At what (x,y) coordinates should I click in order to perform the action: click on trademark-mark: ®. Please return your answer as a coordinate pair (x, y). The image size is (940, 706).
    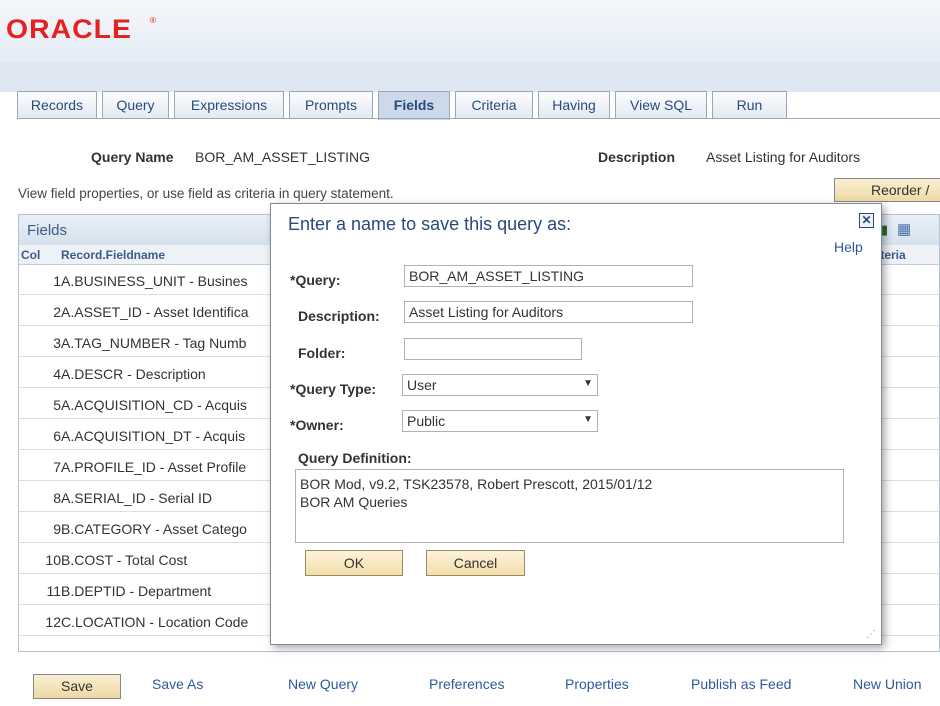
    Looking at the image, I should click on (153, 20).